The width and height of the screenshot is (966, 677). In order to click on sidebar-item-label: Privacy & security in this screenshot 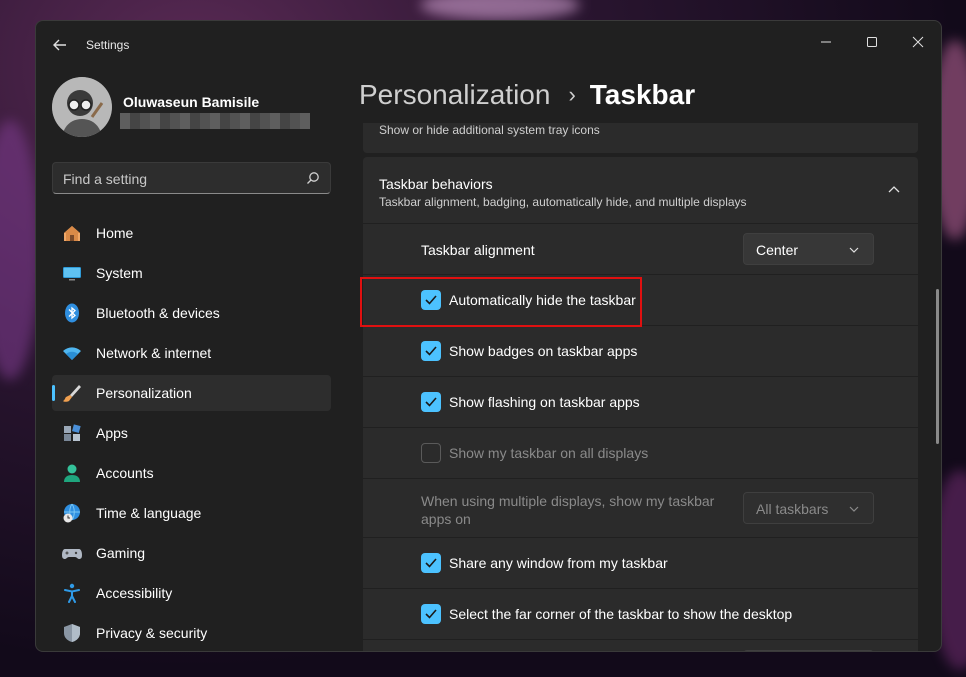, I will do `click(152, 633)`.